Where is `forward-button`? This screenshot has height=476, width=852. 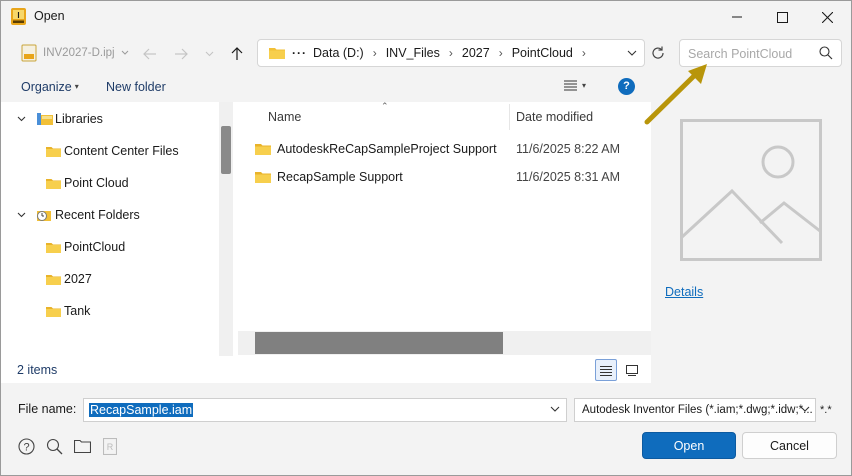 forward-button is located at coordinates (181, 54).